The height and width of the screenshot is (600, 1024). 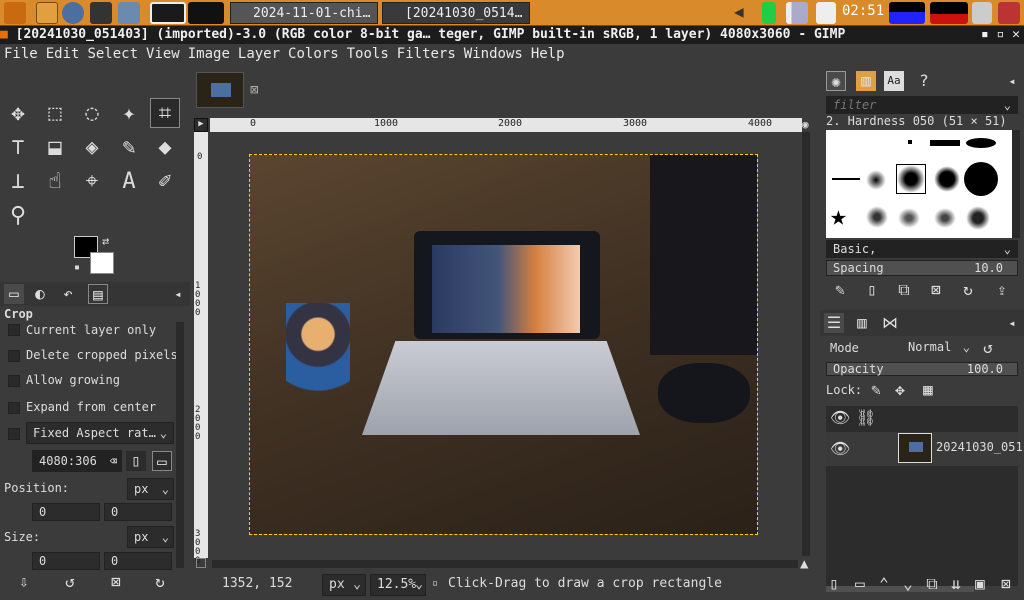 I want to click on clock: 02:51, so click(x=863, y=11).